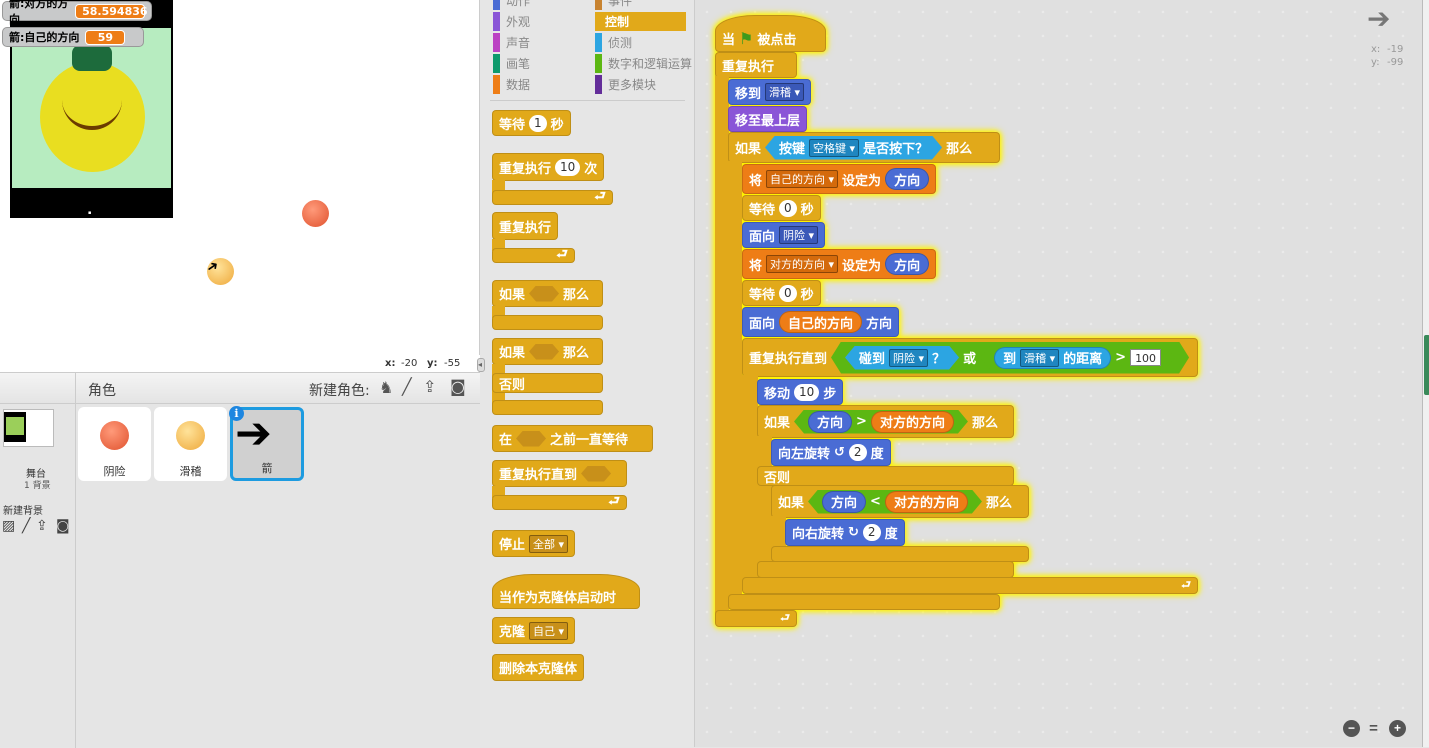  I want to click on sprite-thumbnail, so click(190, 435).